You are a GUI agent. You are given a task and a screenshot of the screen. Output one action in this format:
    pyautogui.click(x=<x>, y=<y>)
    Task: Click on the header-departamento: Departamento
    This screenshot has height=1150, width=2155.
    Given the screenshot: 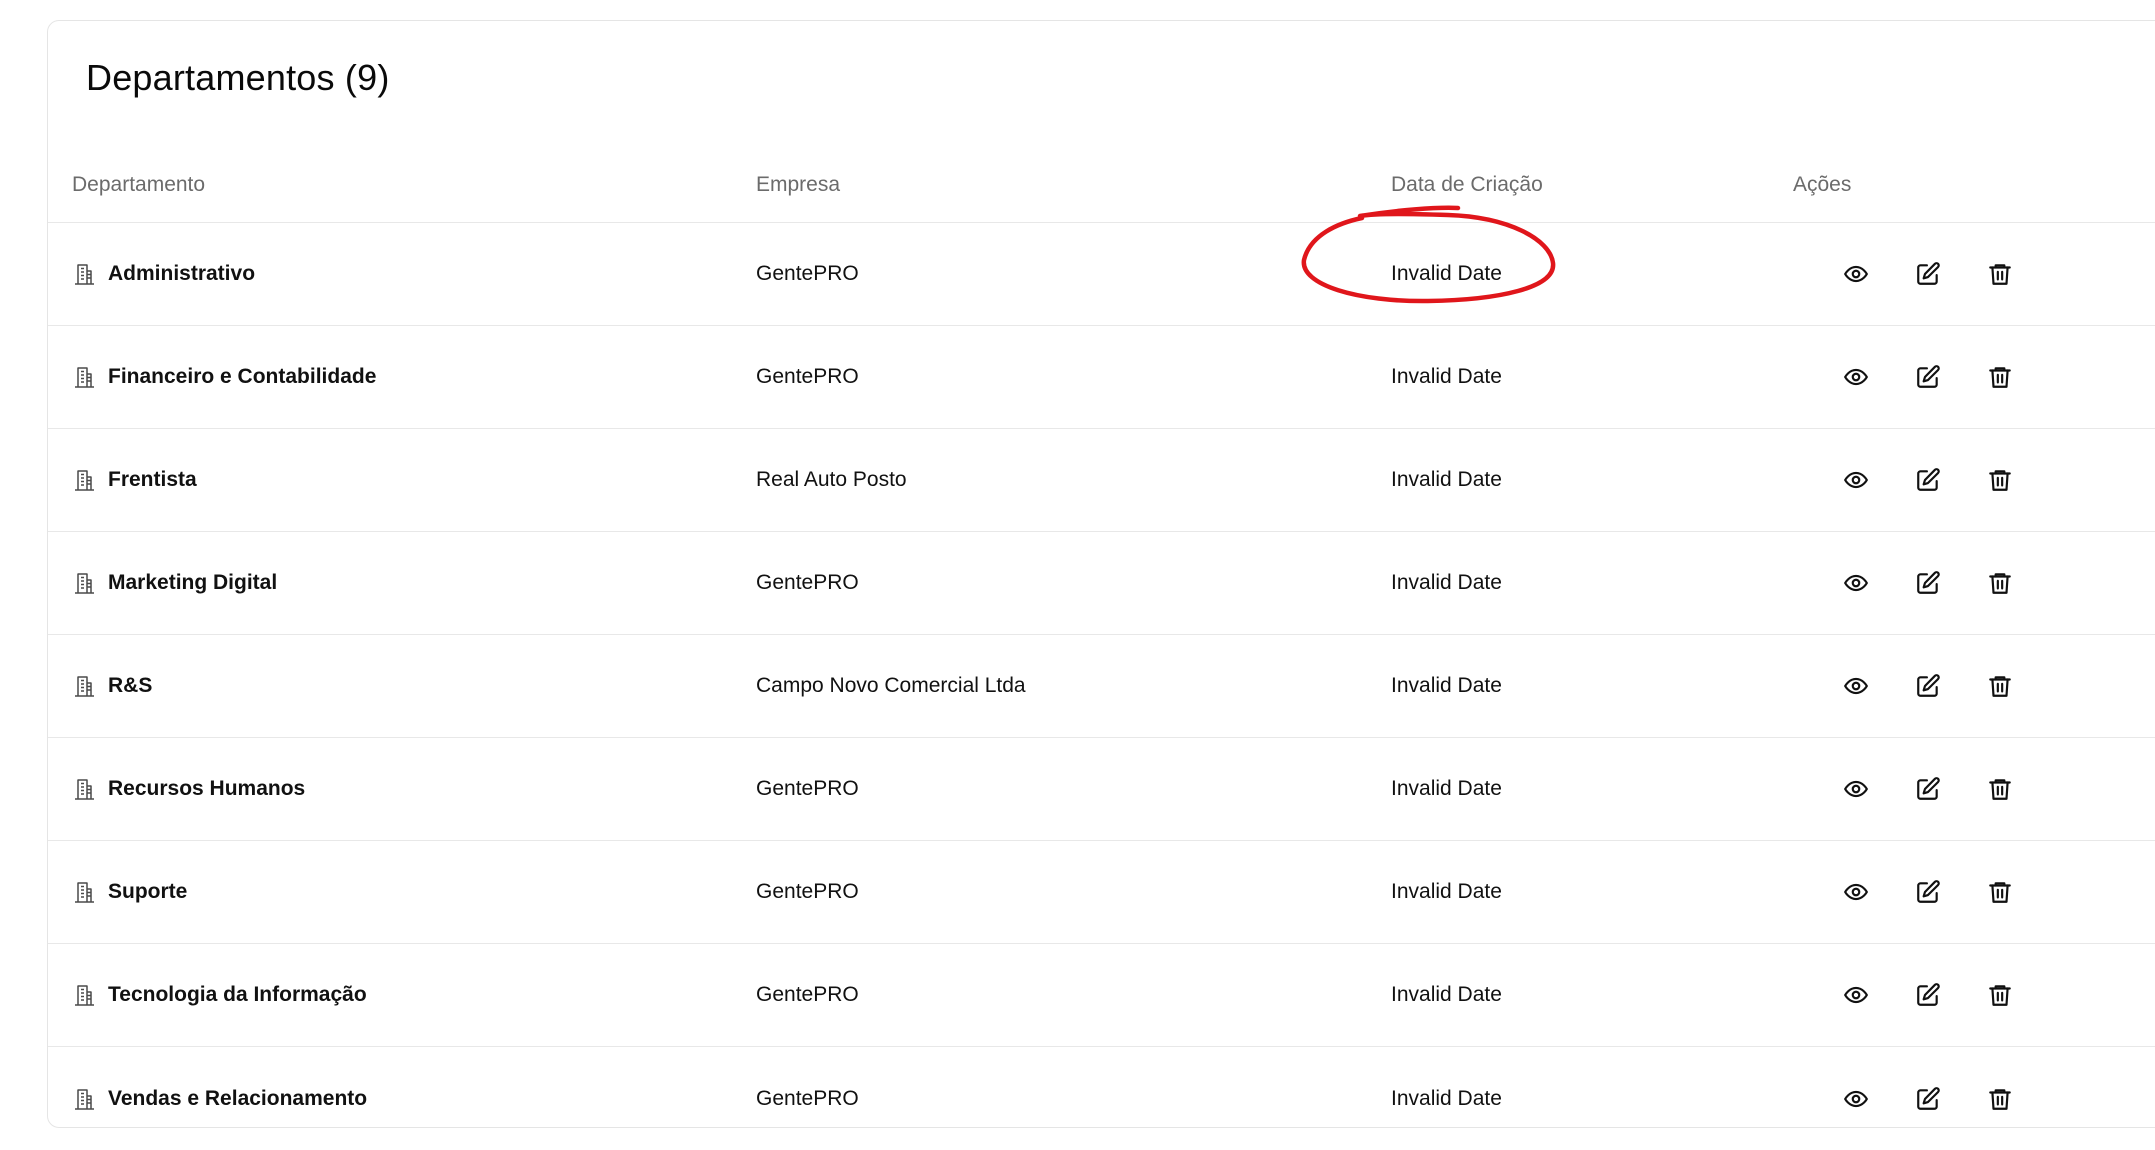 What is the action you would take?
    pyautogui.click(x=139, y=184)
    